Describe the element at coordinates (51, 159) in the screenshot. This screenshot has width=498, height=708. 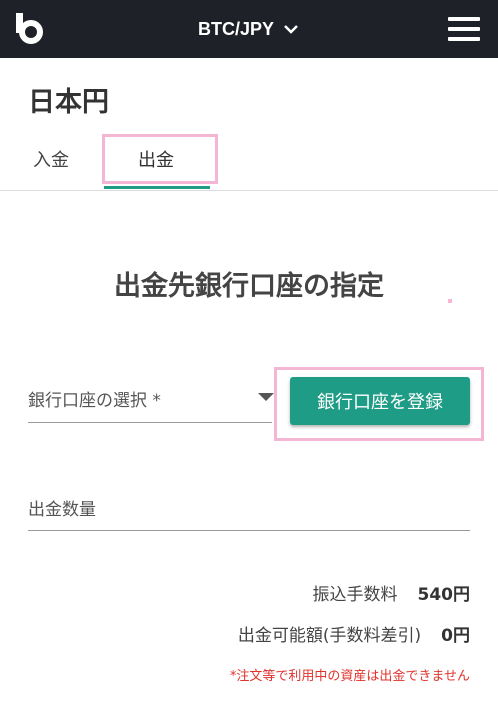
I see `tab-deposit: 入金` at that location.